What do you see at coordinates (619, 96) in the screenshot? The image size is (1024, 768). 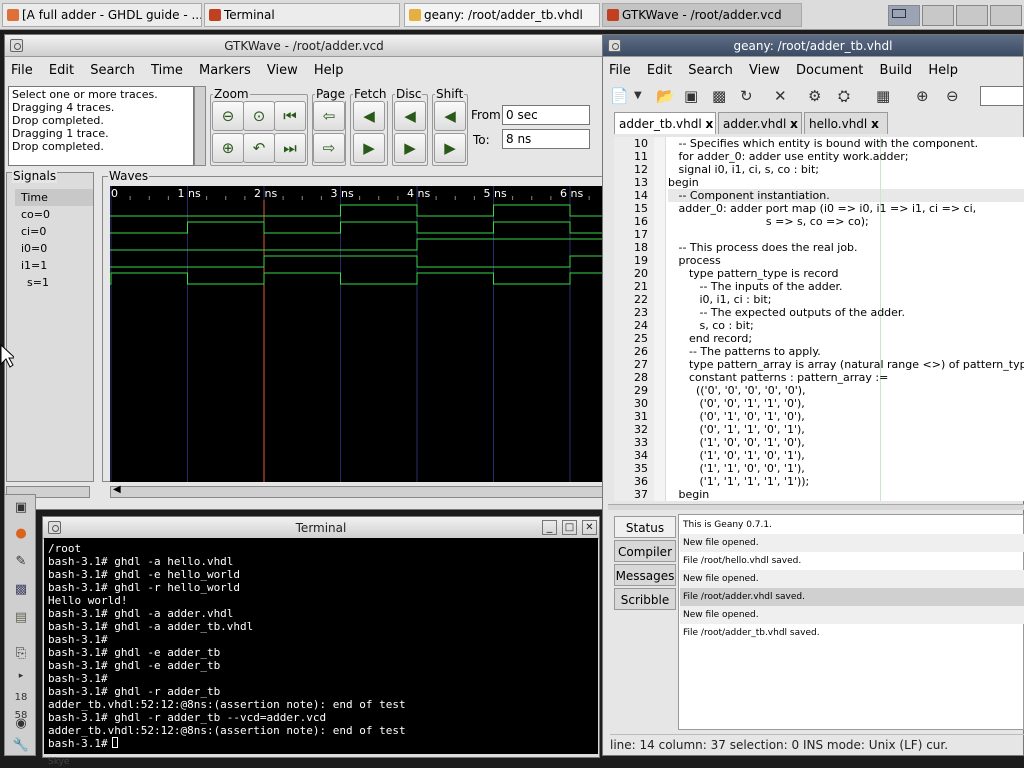 I see `new-file-icon: 📄` at bounding box center [619, 96].